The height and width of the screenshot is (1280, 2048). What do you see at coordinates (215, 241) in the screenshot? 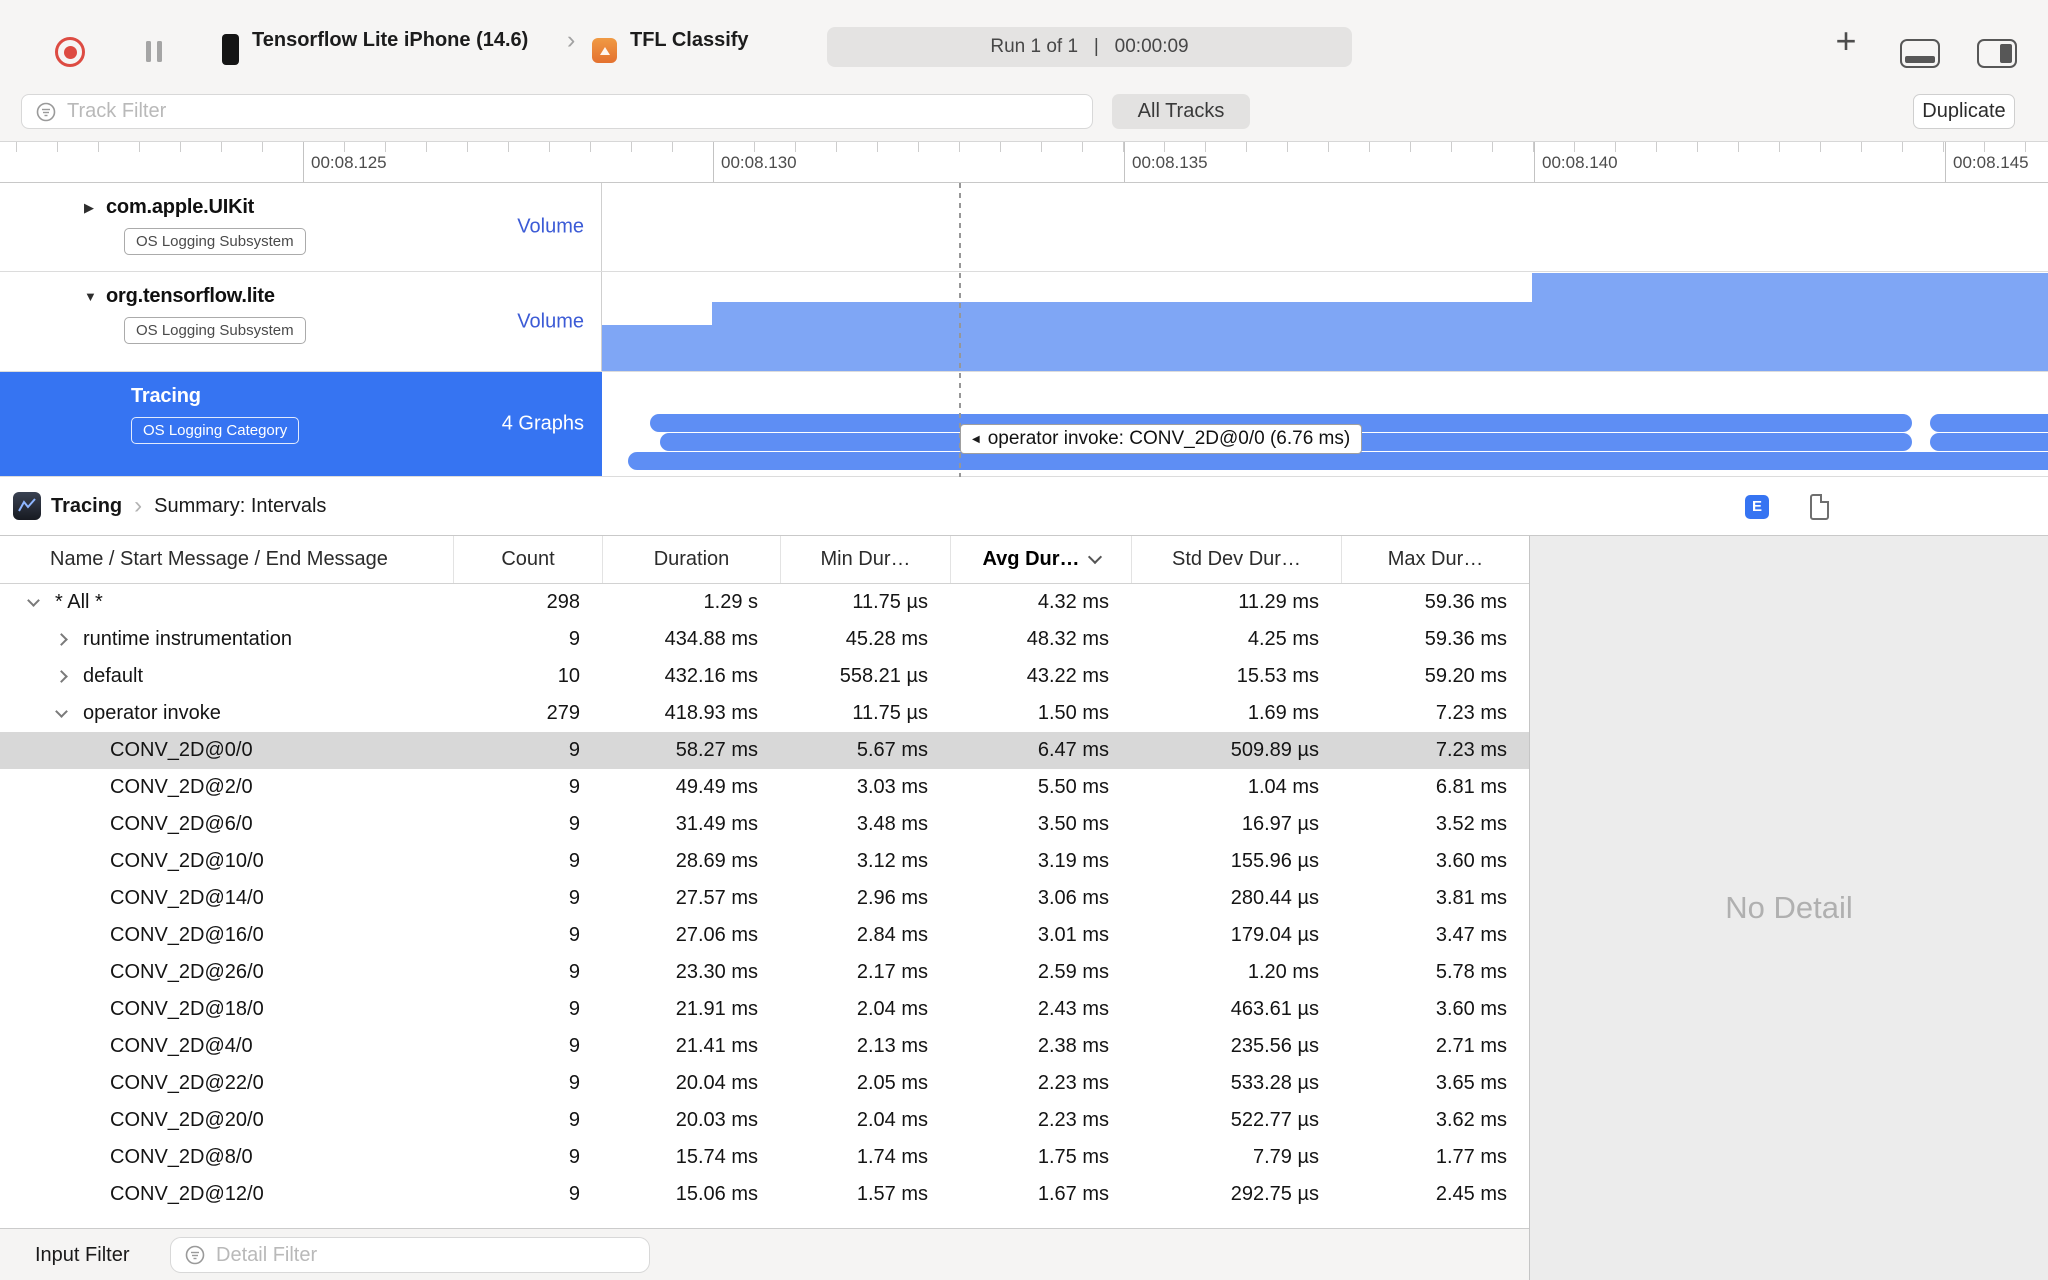
I see `track-badge: OS Logging Subsystem` at bounding box center [215, 241].